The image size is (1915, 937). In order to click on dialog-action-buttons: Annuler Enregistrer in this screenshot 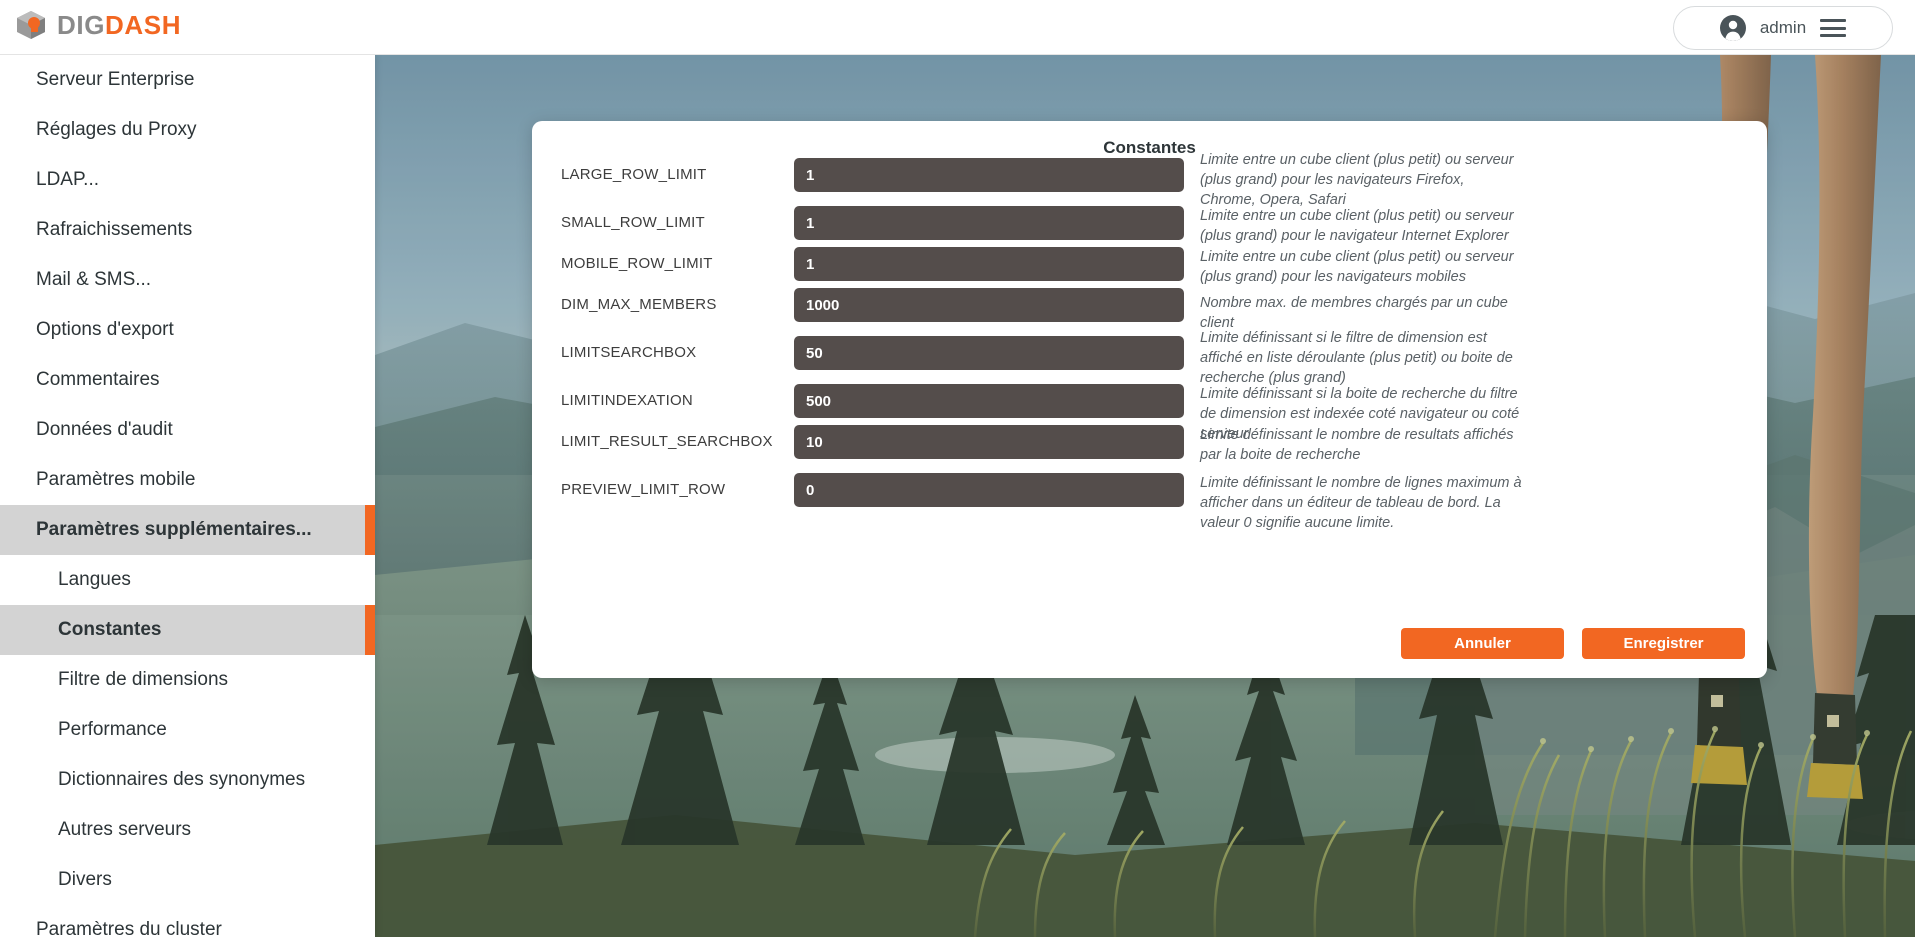, I will do `click(1573, 643)`.